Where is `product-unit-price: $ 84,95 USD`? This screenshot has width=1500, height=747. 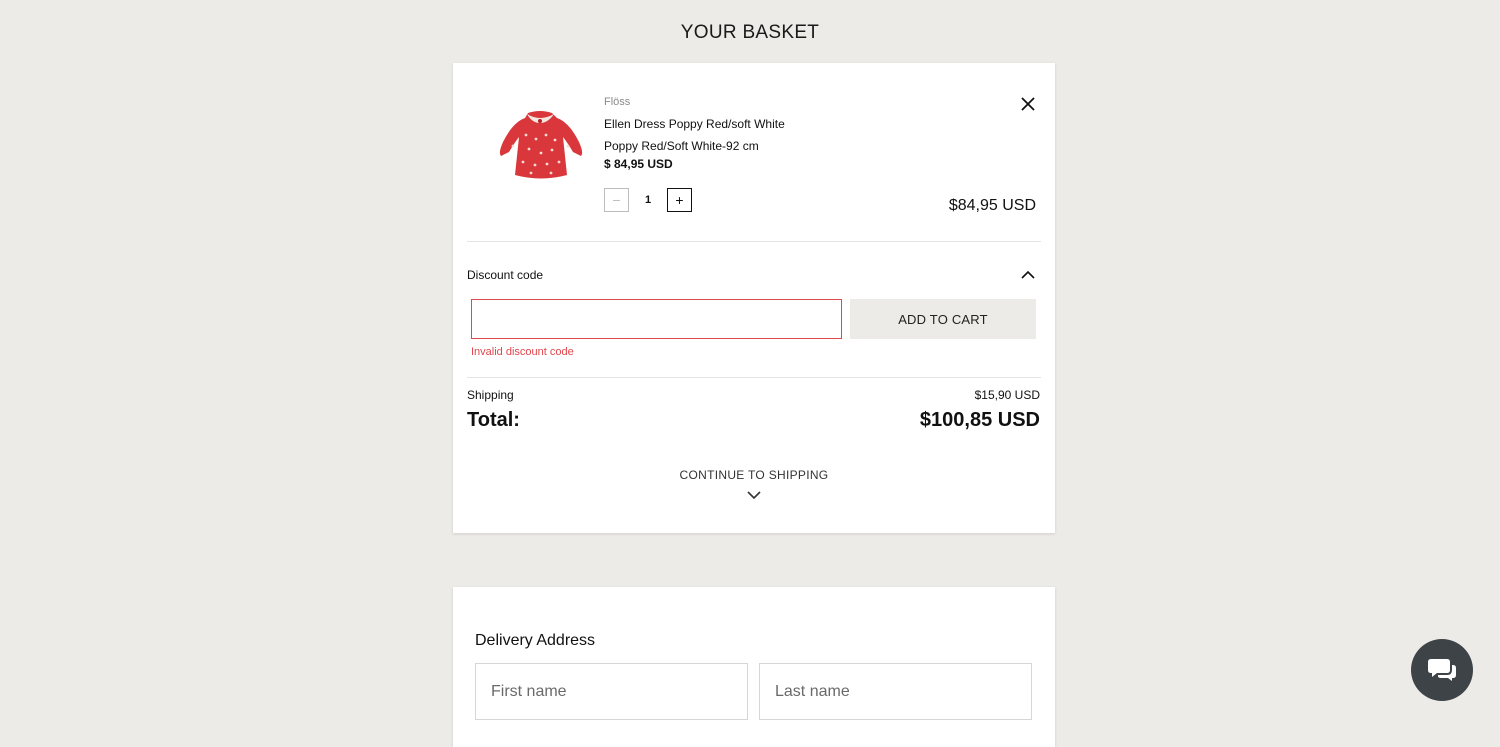 product-unit-price: $ 84,95 USD is located at coordinates (638, 164).